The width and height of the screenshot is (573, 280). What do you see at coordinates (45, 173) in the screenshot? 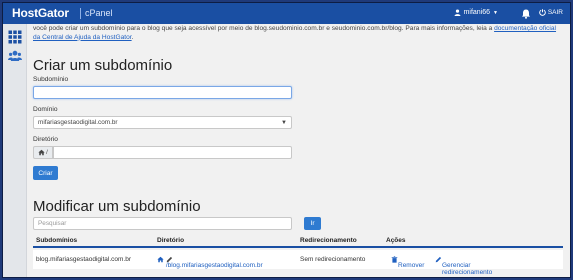
I see `create-button: Criar` at bounding box center [45, 173].